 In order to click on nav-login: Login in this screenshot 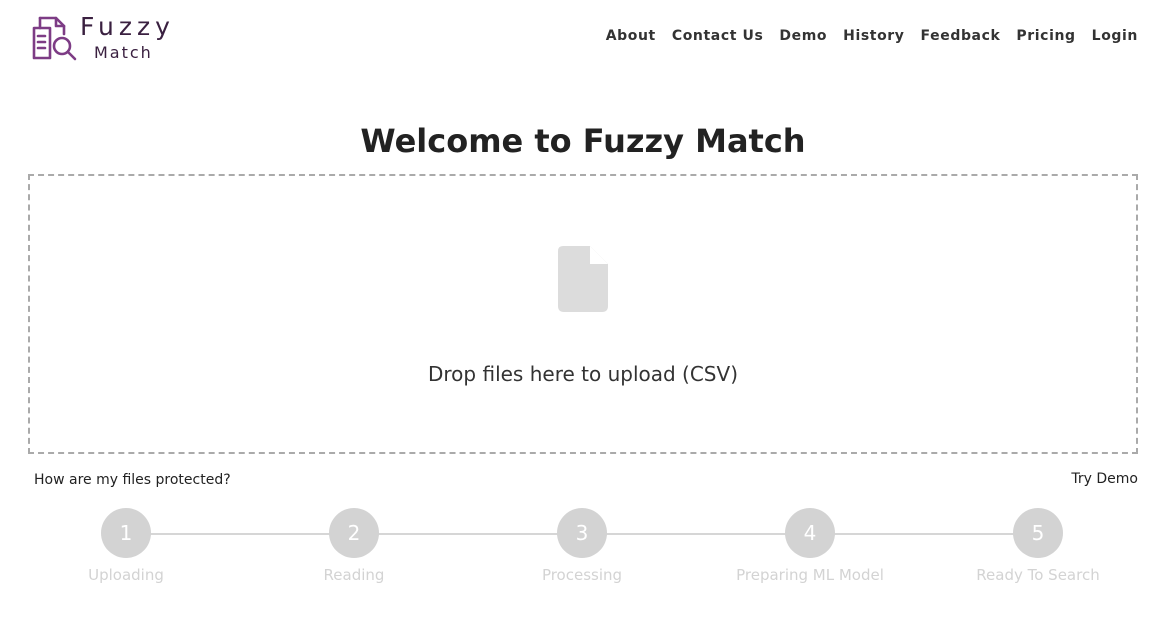, I will do `click(1115, 36)`.